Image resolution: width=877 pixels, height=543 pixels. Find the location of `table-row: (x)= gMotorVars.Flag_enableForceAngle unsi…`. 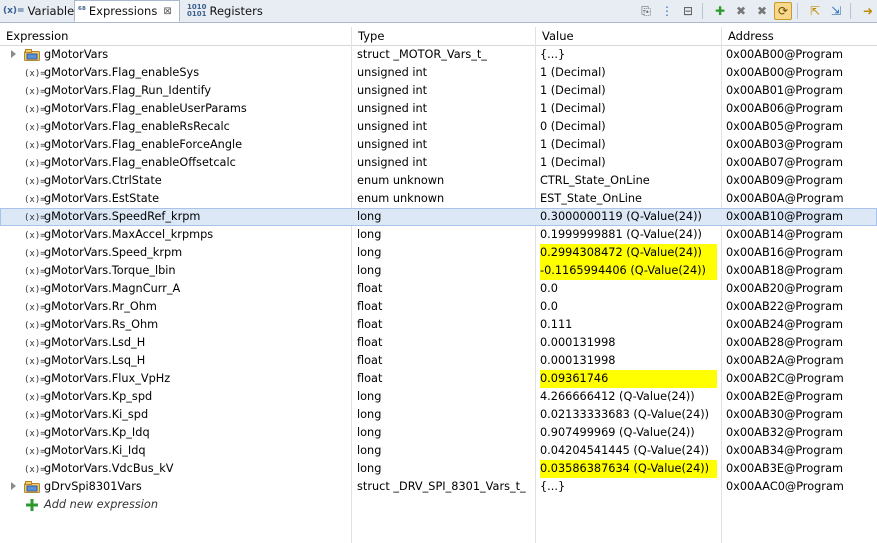

table-row: (x)= gMotorVars.Flag_enableForceAngle unsi… is located at coordinates (438, 145).